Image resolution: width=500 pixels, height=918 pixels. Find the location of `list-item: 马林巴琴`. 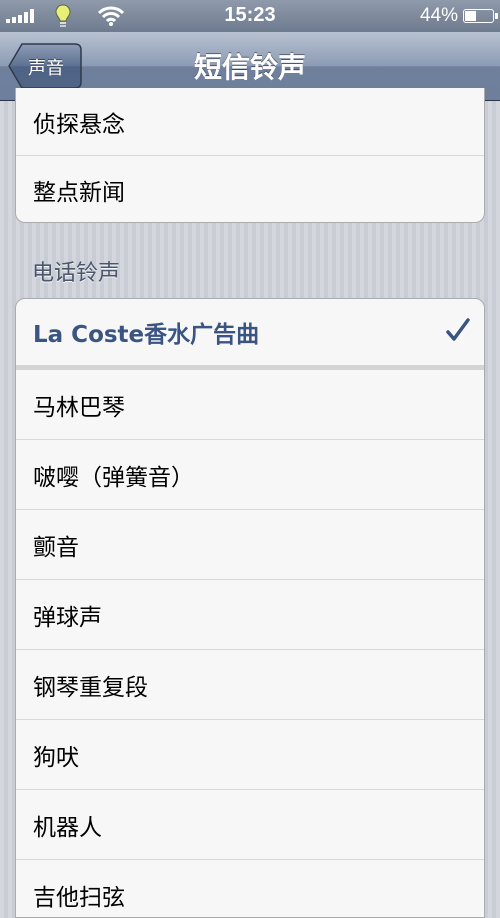

list-item: 马林巴琴 is located at coordinates (250, 405).